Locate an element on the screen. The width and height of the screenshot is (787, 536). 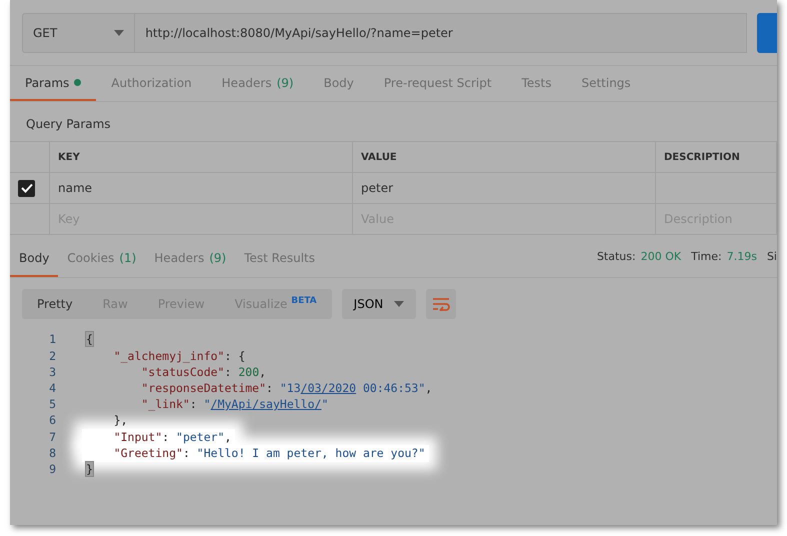
status-label: Status: is located at coordinates (616, 257).